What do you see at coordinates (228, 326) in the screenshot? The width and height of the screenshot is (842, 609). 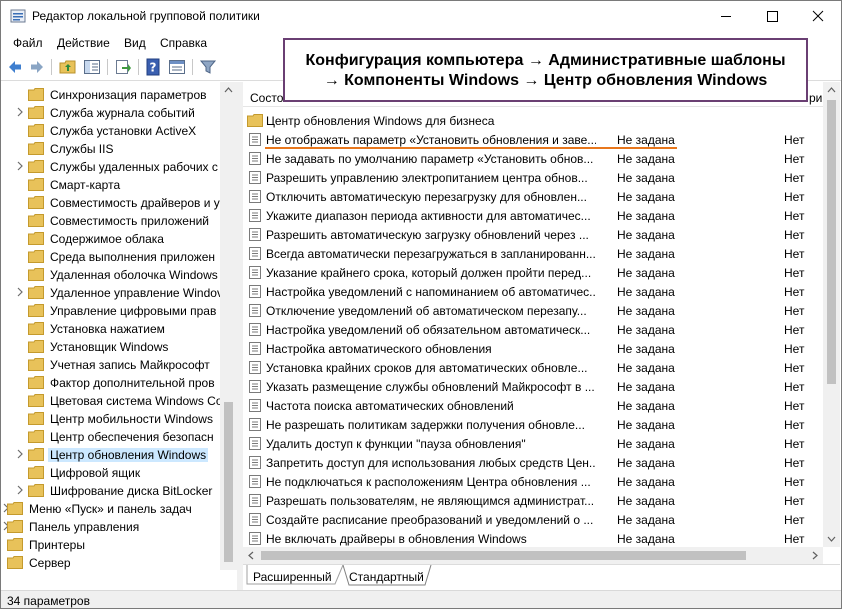 I see `tree-scrollbar` at bounding box center [228, 326].